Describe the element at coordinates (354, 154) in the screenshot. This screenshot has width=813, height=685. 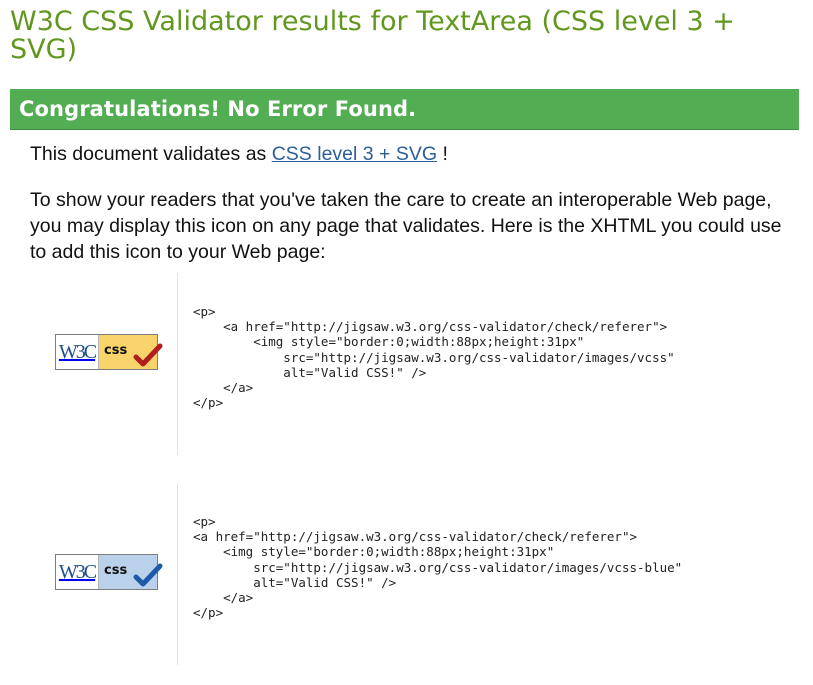
I see `css-profile-link: CSS level 3 + SVG` at that location.